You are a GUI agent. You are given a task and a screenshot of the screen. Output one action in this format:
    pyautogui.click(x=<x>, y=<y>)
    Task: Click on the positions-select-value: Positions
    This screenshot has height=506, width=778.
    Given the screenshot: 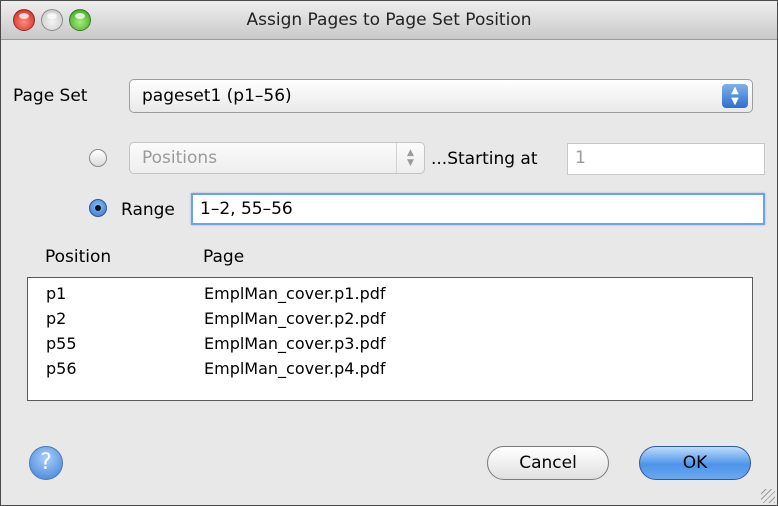 What is the action you would take?
    pyautogui.click(x=180, y=158)
    